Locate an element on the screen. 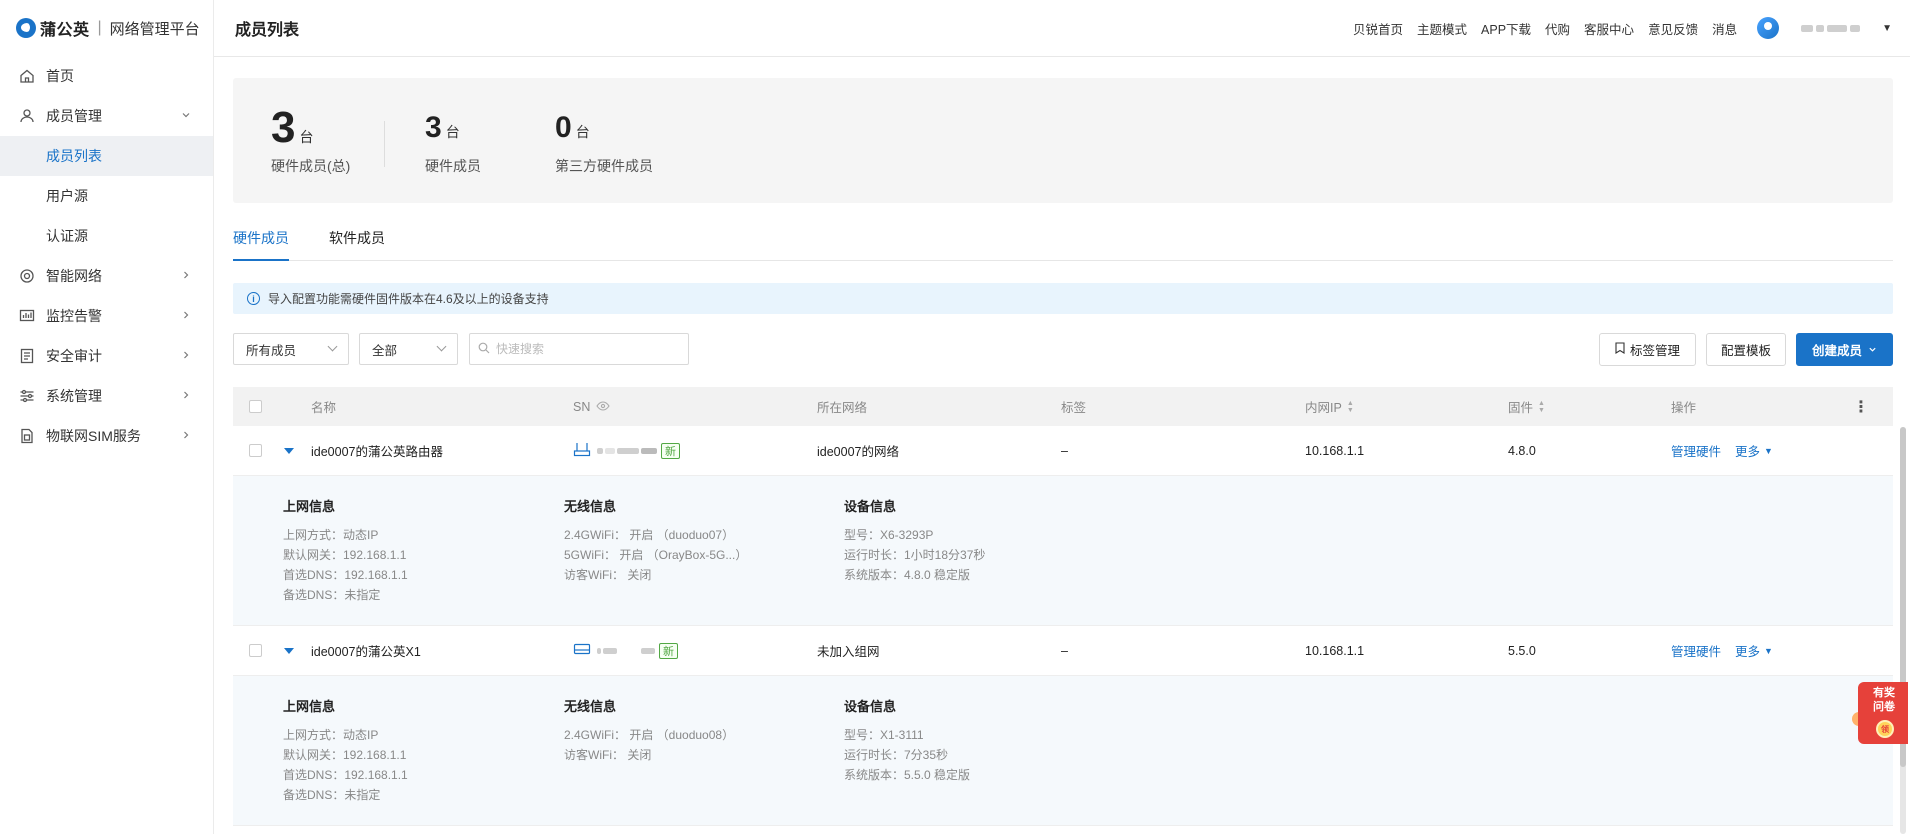 Image resolution: width=1910 pixels, height=834 pixels. device-ip: 10.168.1.1 is located at coordinates (1335, 450).